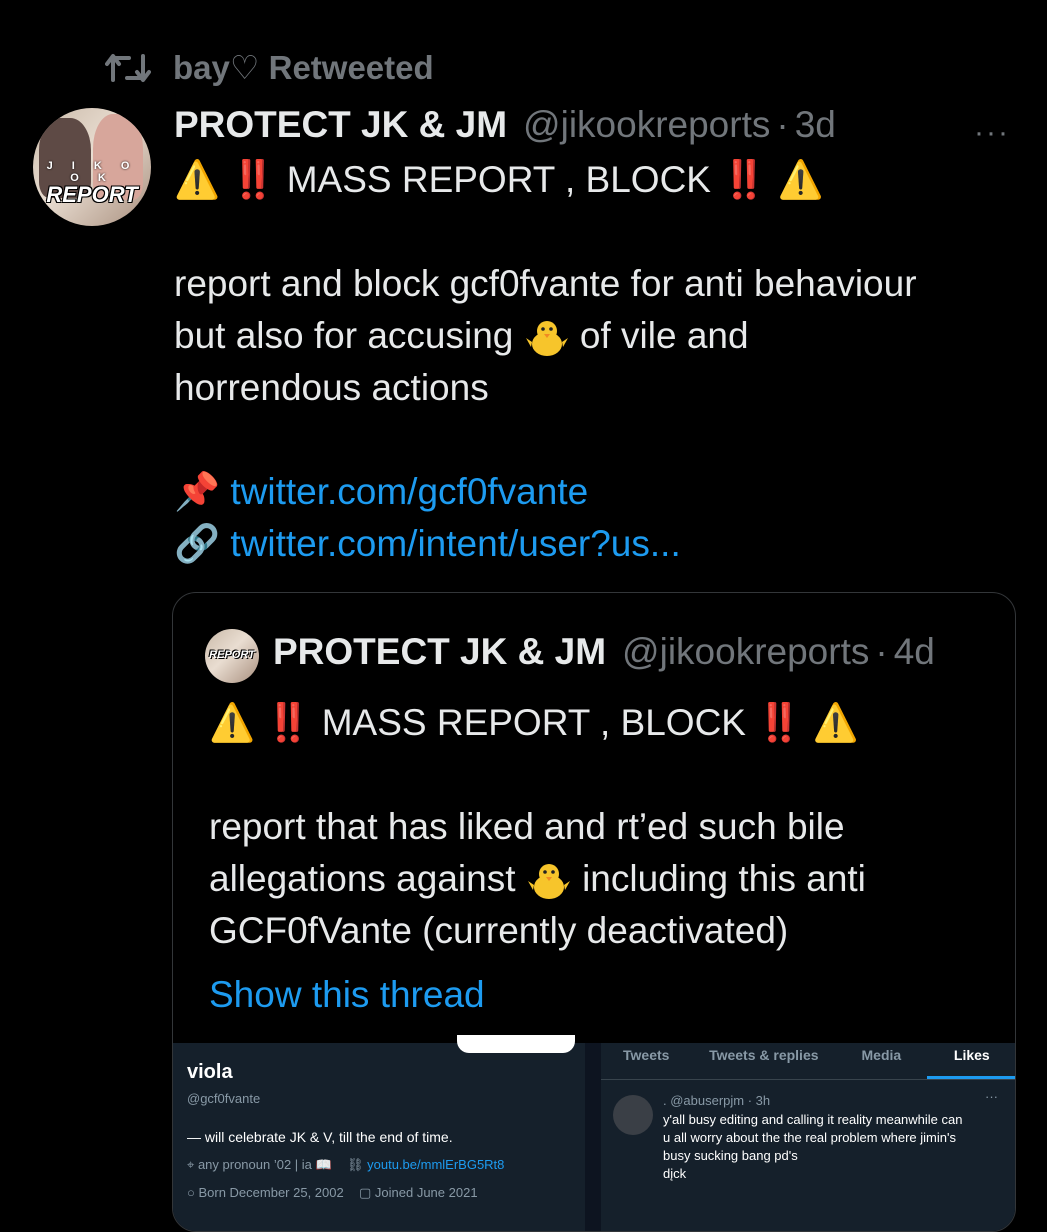 Image resolution: width=1047 pixels, height=1232 pixels. I want to click on quoted-avatar-text: REPORT, so click(232, 655).